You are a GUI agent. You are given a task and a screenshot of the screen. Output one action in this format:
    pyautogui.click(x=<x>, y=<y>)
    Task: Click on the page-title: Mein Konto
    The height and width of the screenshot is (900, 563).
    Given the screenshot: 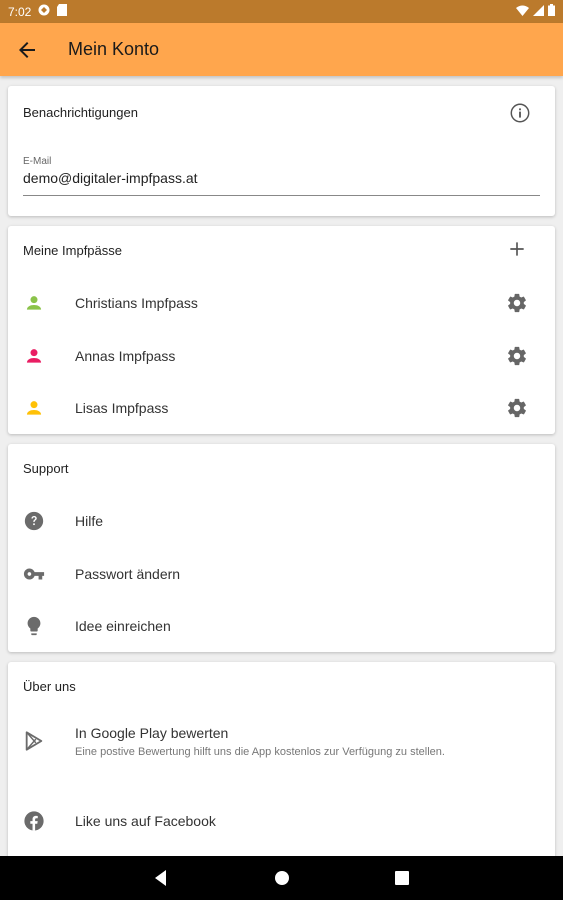 What is the action you would take?
    pyautogui.click(x=114, y=49)
    